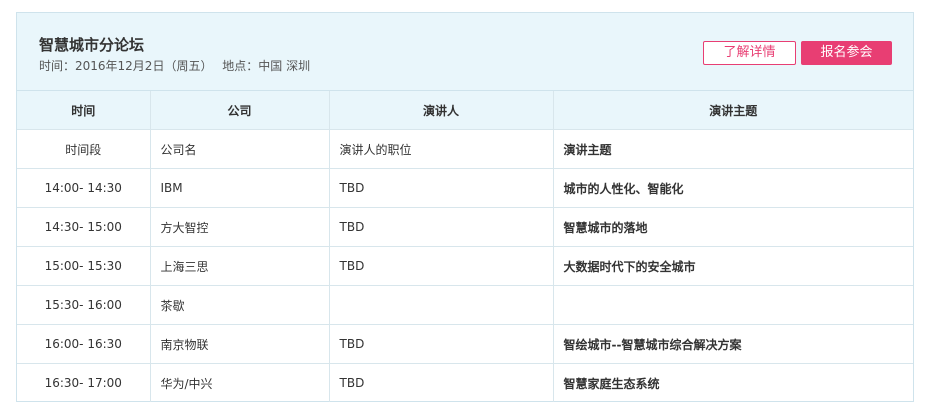 Image resolution: width=927 pixels, height=415 pixels. What do you see at coordinates (240, 227) in the screenshot?
I see `cell-company: 方大智控` at bounding box center [240, 227].